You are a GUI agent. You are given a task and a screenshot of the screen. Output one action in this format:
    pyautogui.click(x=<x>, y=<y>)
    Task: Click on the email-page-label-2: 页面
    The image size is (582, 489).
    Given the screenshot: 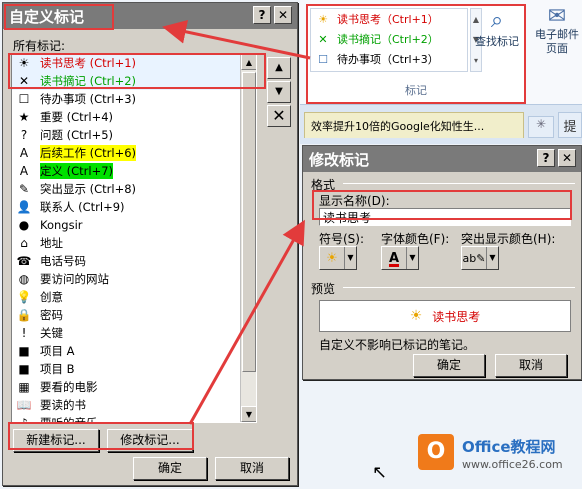 What is the action you would take?
    pyautogui.click(x=557, y=48)
    